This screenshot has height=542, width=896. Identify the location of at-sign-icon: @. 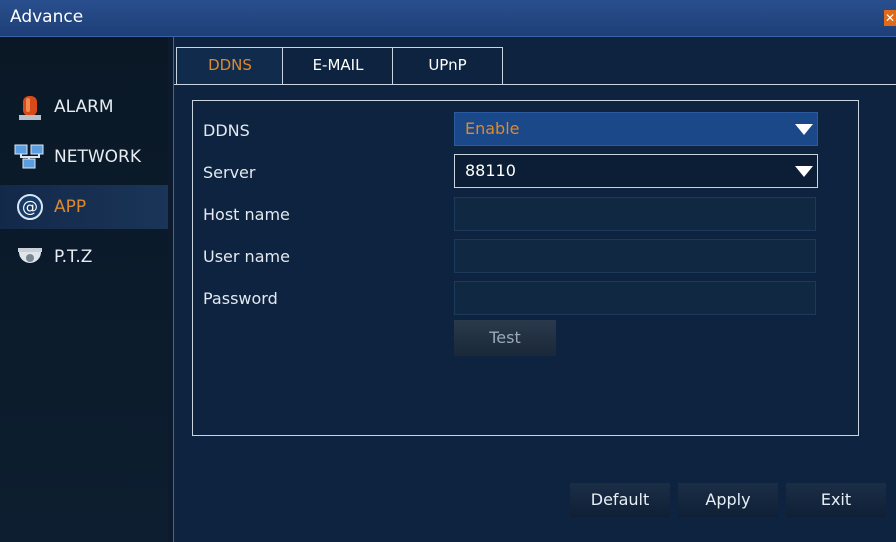
(30, 207).